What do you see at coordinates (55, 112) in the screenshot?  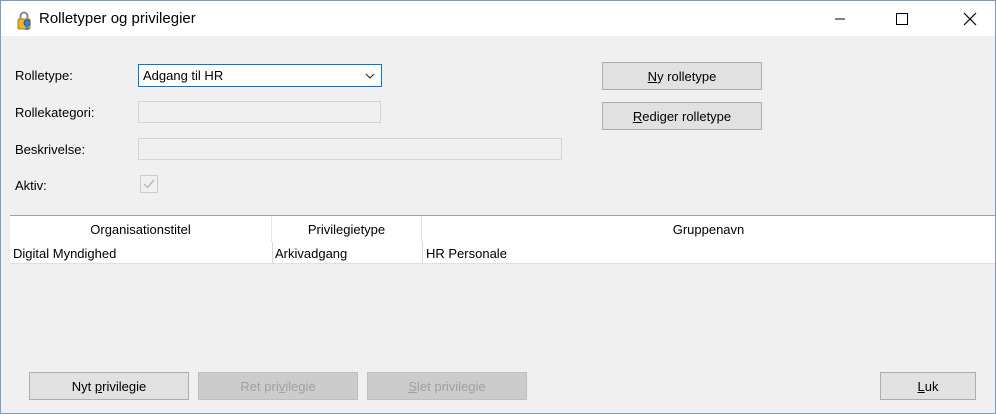 I see `rollekategori-label: Rollekategori:` at bounding box center [55, 112].